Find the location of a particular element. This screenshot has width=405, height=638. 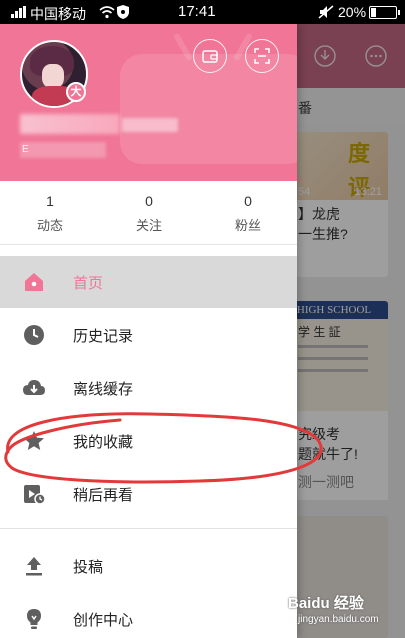

watch-later-icon is located at coordinates (35, 495).